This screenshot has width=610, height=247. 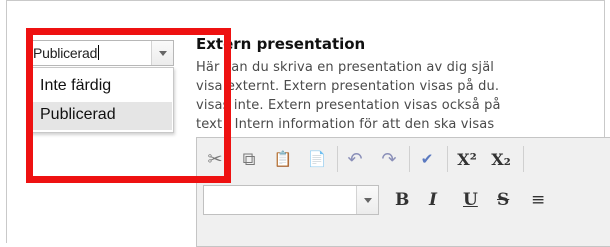 I want to click on option-inte-fardig: Inte färdig, so click(x=101, y=87).